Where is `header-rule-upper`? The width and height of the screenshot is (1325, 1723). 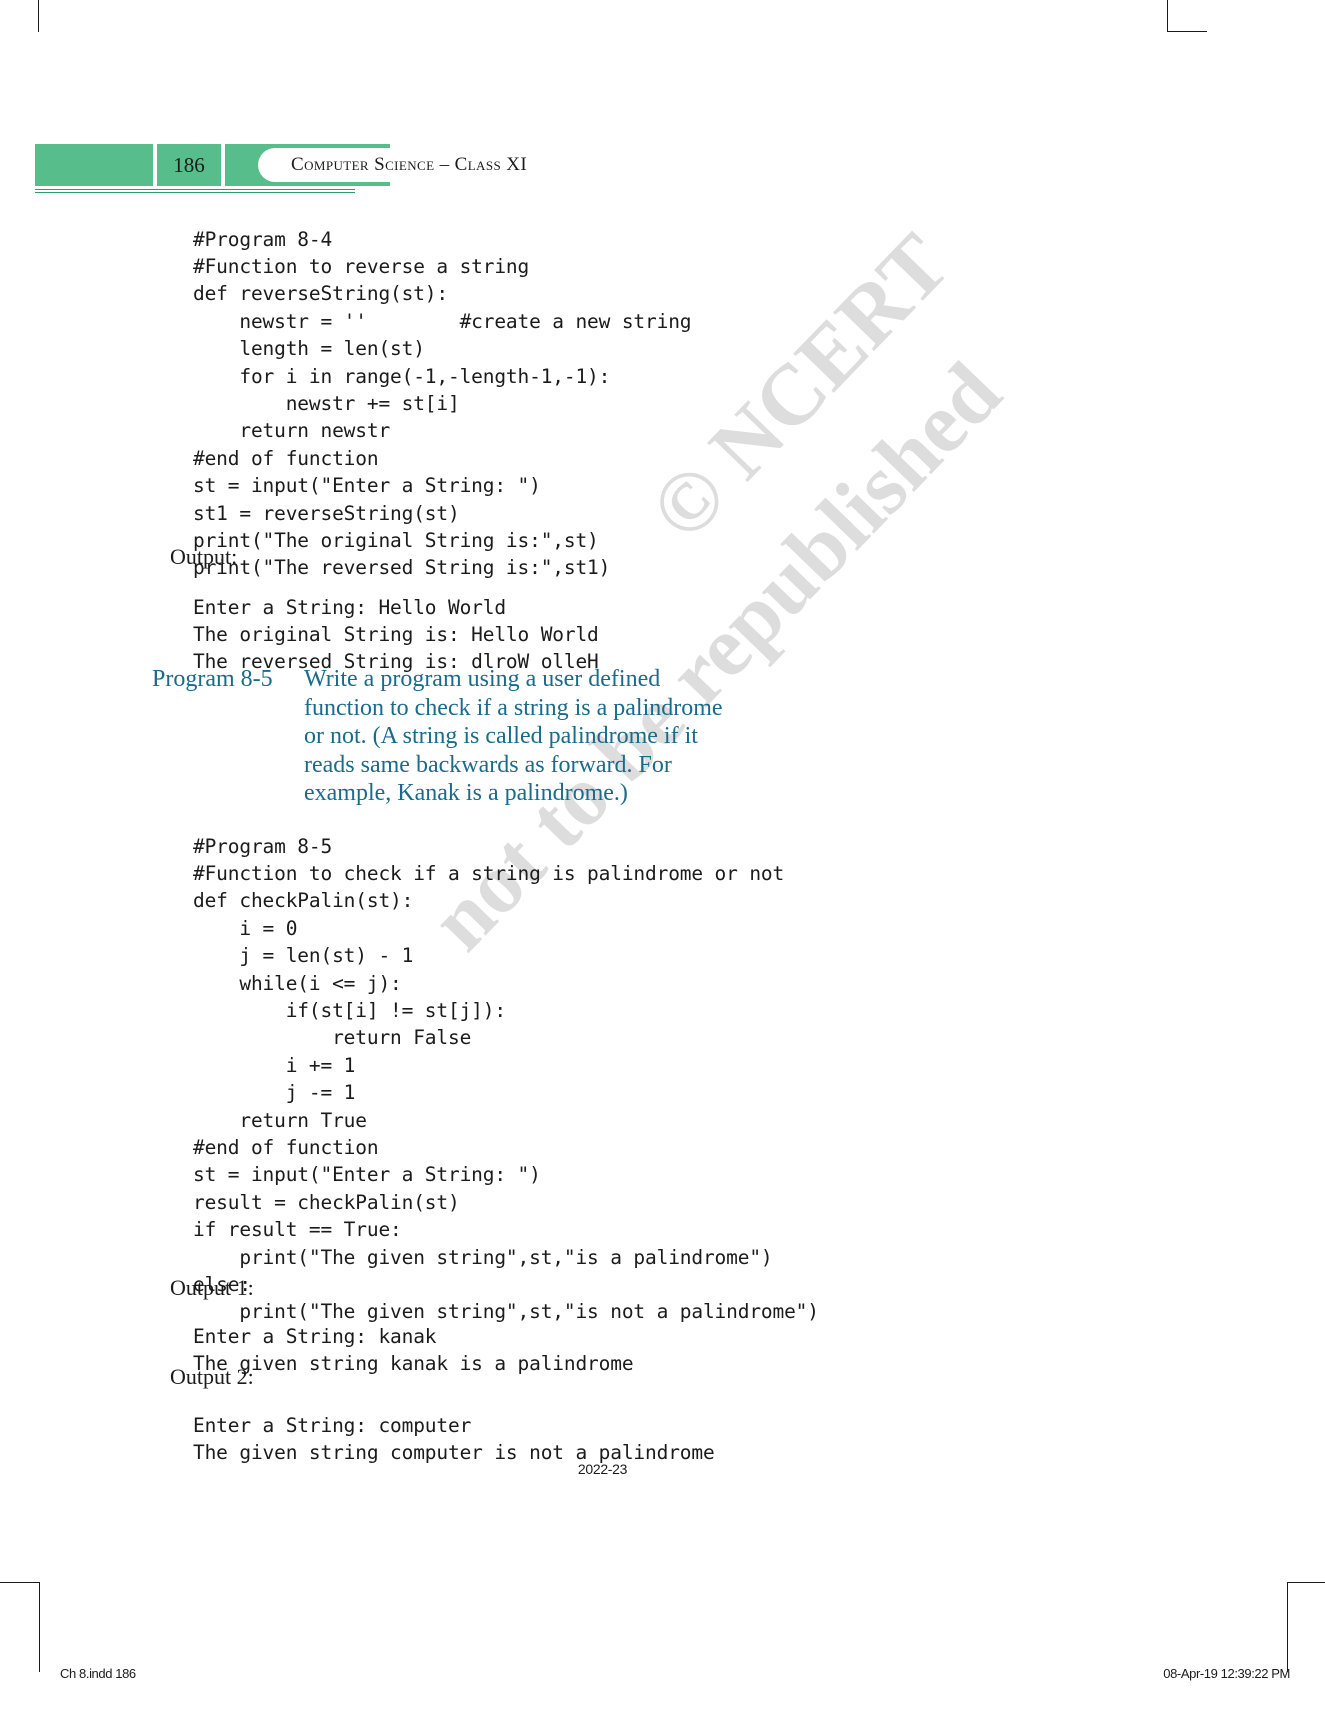 header-rule-upper is located at coordinates (195, 189).